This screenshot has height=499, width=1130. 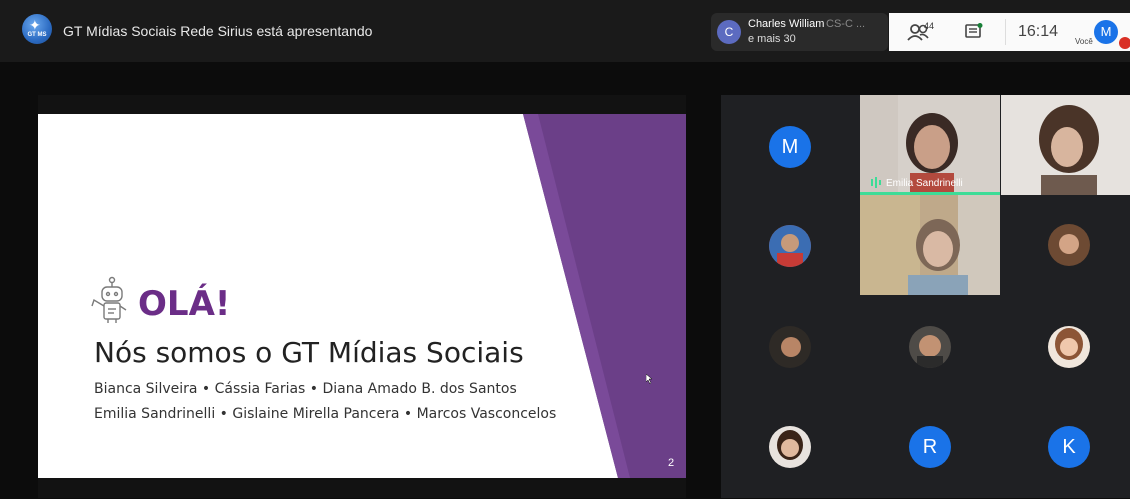 What do you see at coordinates (109, 299) in the screenshot?
I see `robot-icon` at bounding box center [109, 299].